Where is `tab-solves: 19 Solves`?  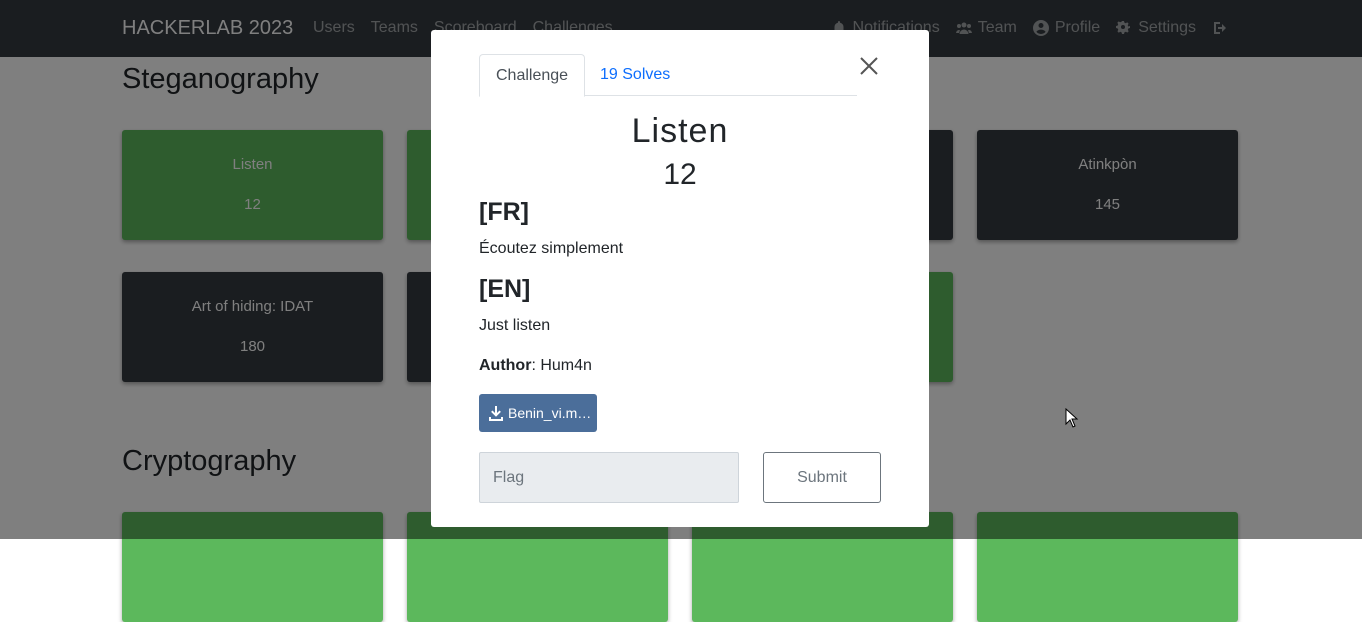 tab-solves: 19 Solves is located at coordinates (635, 74).